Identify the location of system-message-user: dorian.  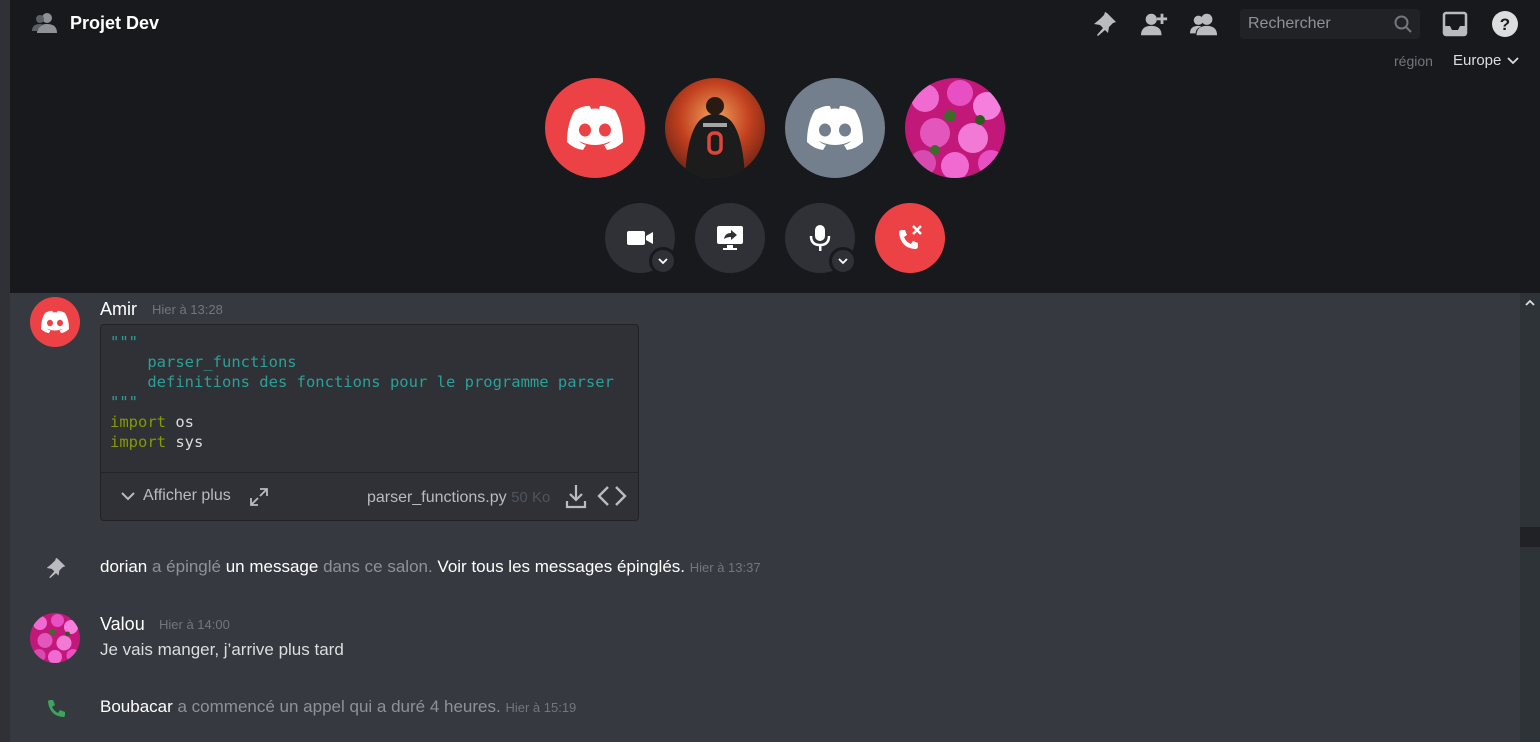
(123, 566).